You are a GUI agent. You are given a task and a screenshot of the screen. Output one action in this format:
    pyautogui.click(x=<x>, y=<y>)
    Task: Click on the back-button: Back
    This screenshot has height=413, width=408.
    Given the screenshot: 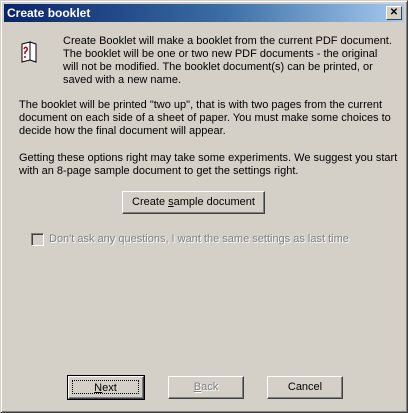 What is the action you would take?
    pyautogui.click(x=206, y=387)
    